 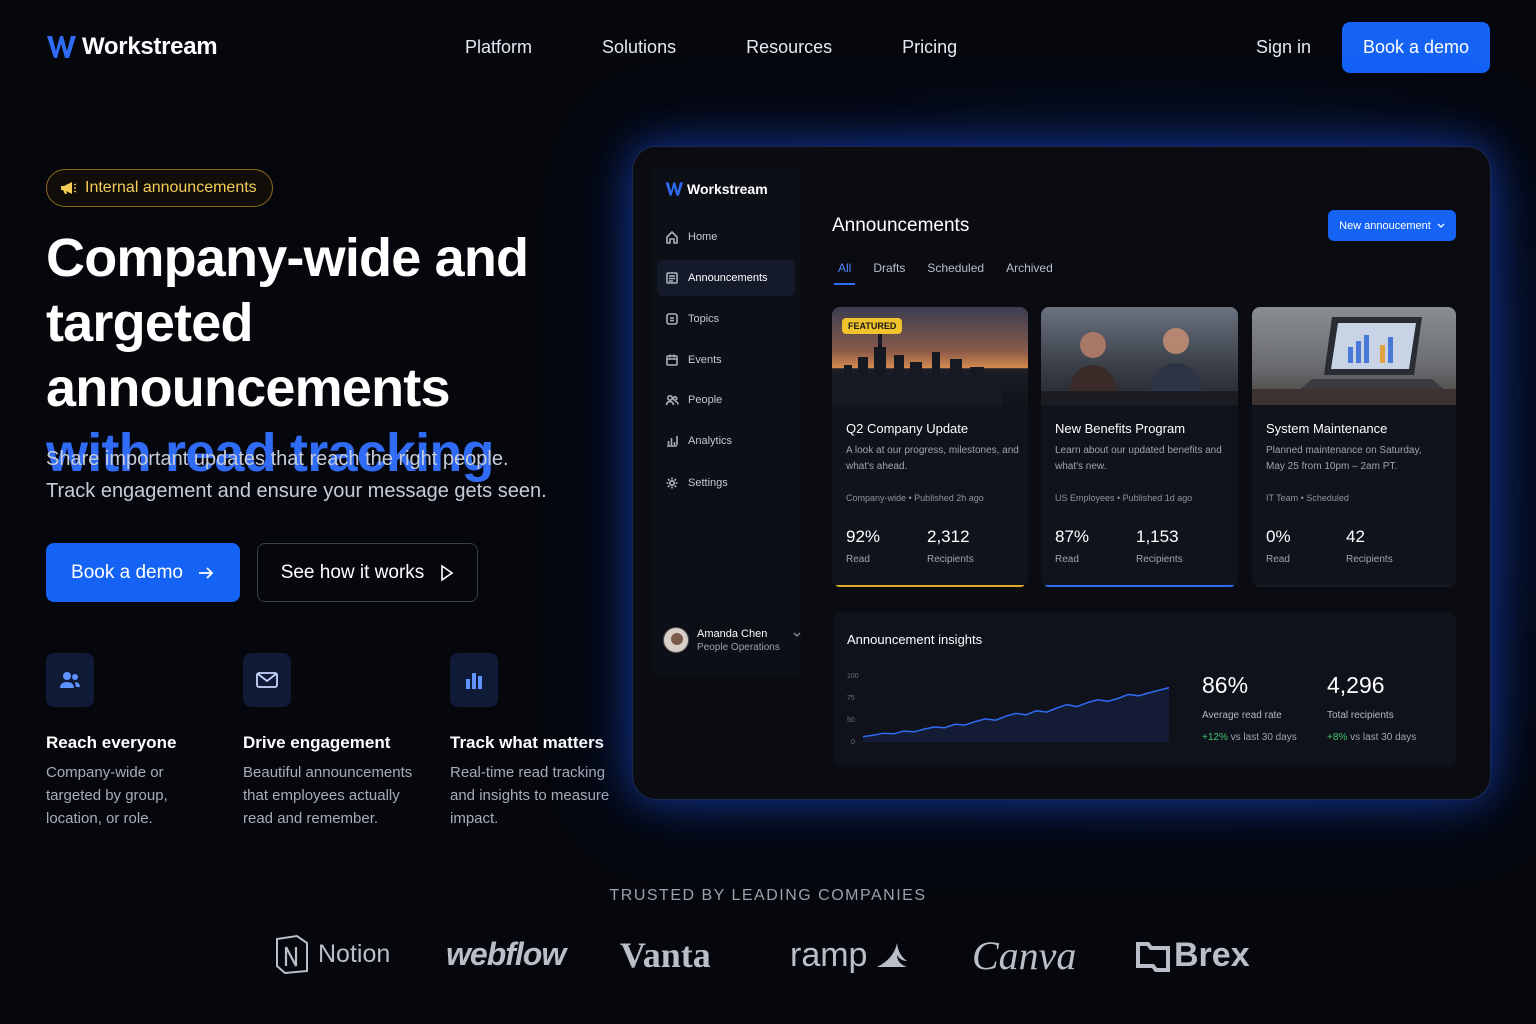 What do you see at coordinates (829, 955) in the screenshot?
I see `logo-text: ramp` at bounding box center [829, 955].